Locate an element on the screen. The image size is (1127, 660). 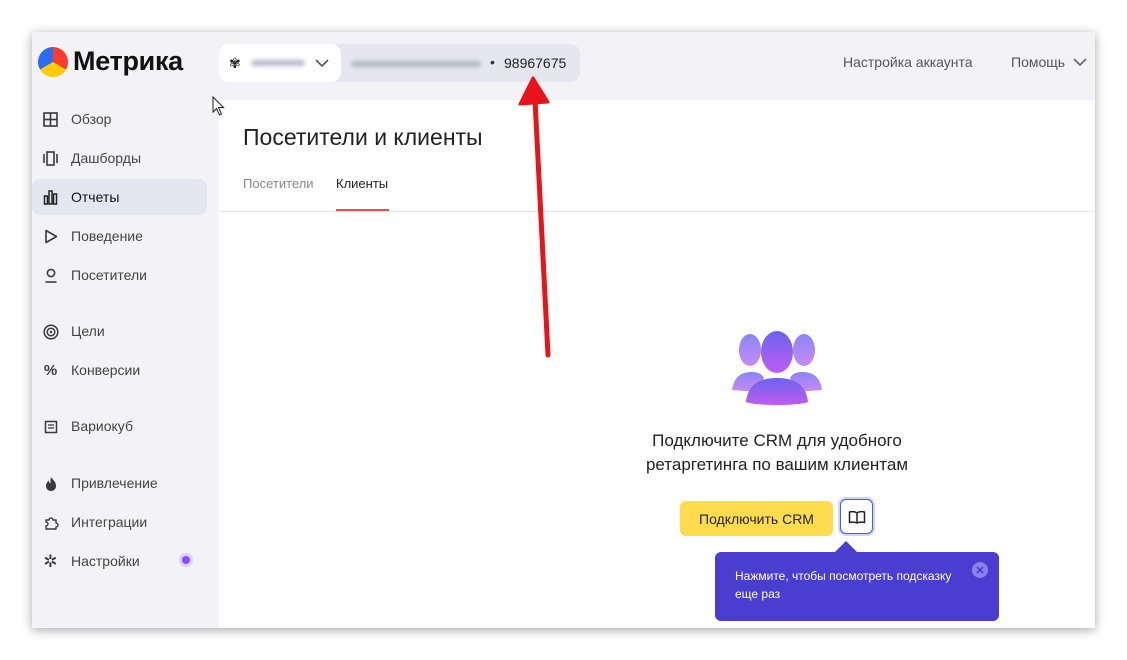
gear-icon: ✲ is located at coordinates (50, 561).